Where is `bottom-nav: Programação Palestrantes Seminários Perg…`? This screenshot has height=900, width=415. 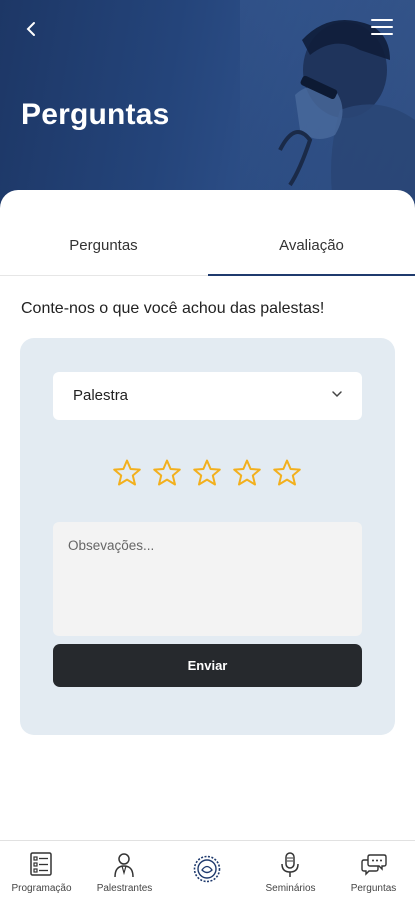 bottom-nav: Programação Palestrantes Seminários Perg… is located at coordinates (207, 870).